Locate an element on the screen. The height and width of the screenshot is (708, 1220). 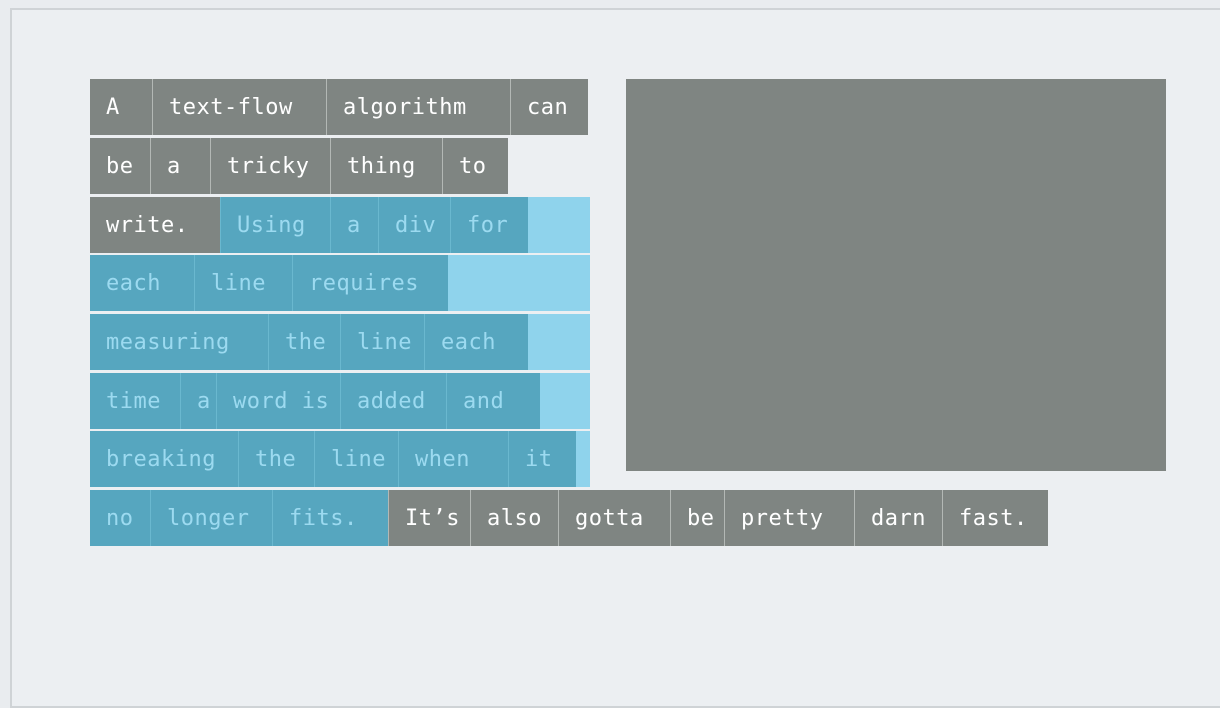
word: can is located at coordinates (549, 107).